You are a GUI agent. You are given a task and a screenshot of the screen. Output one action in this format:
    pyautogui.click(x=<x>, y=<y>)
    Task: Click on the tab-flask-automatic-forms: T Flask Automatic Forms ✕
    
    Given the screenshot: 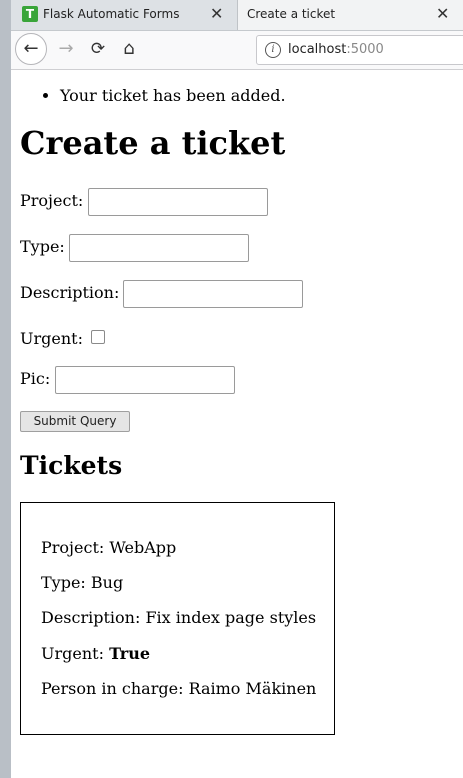 What is the action you would take?
    pyautogui.click(x=124, y=15)
    